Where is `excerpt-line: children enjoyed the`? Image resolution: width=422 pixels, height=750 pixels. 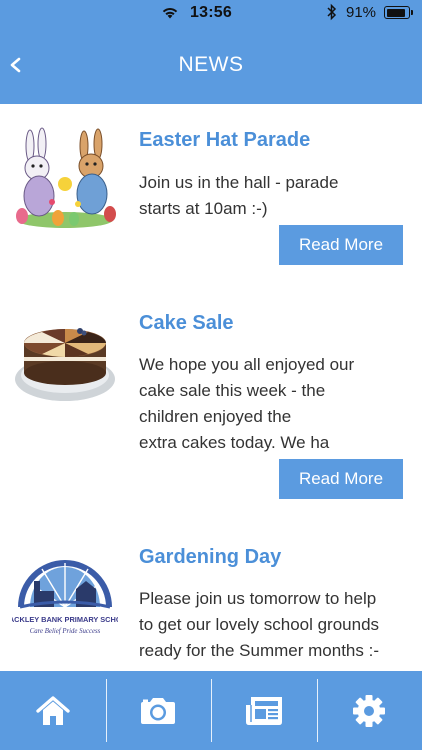 excerpt-line: children enjoyed the is located at coordinates (215, 416).